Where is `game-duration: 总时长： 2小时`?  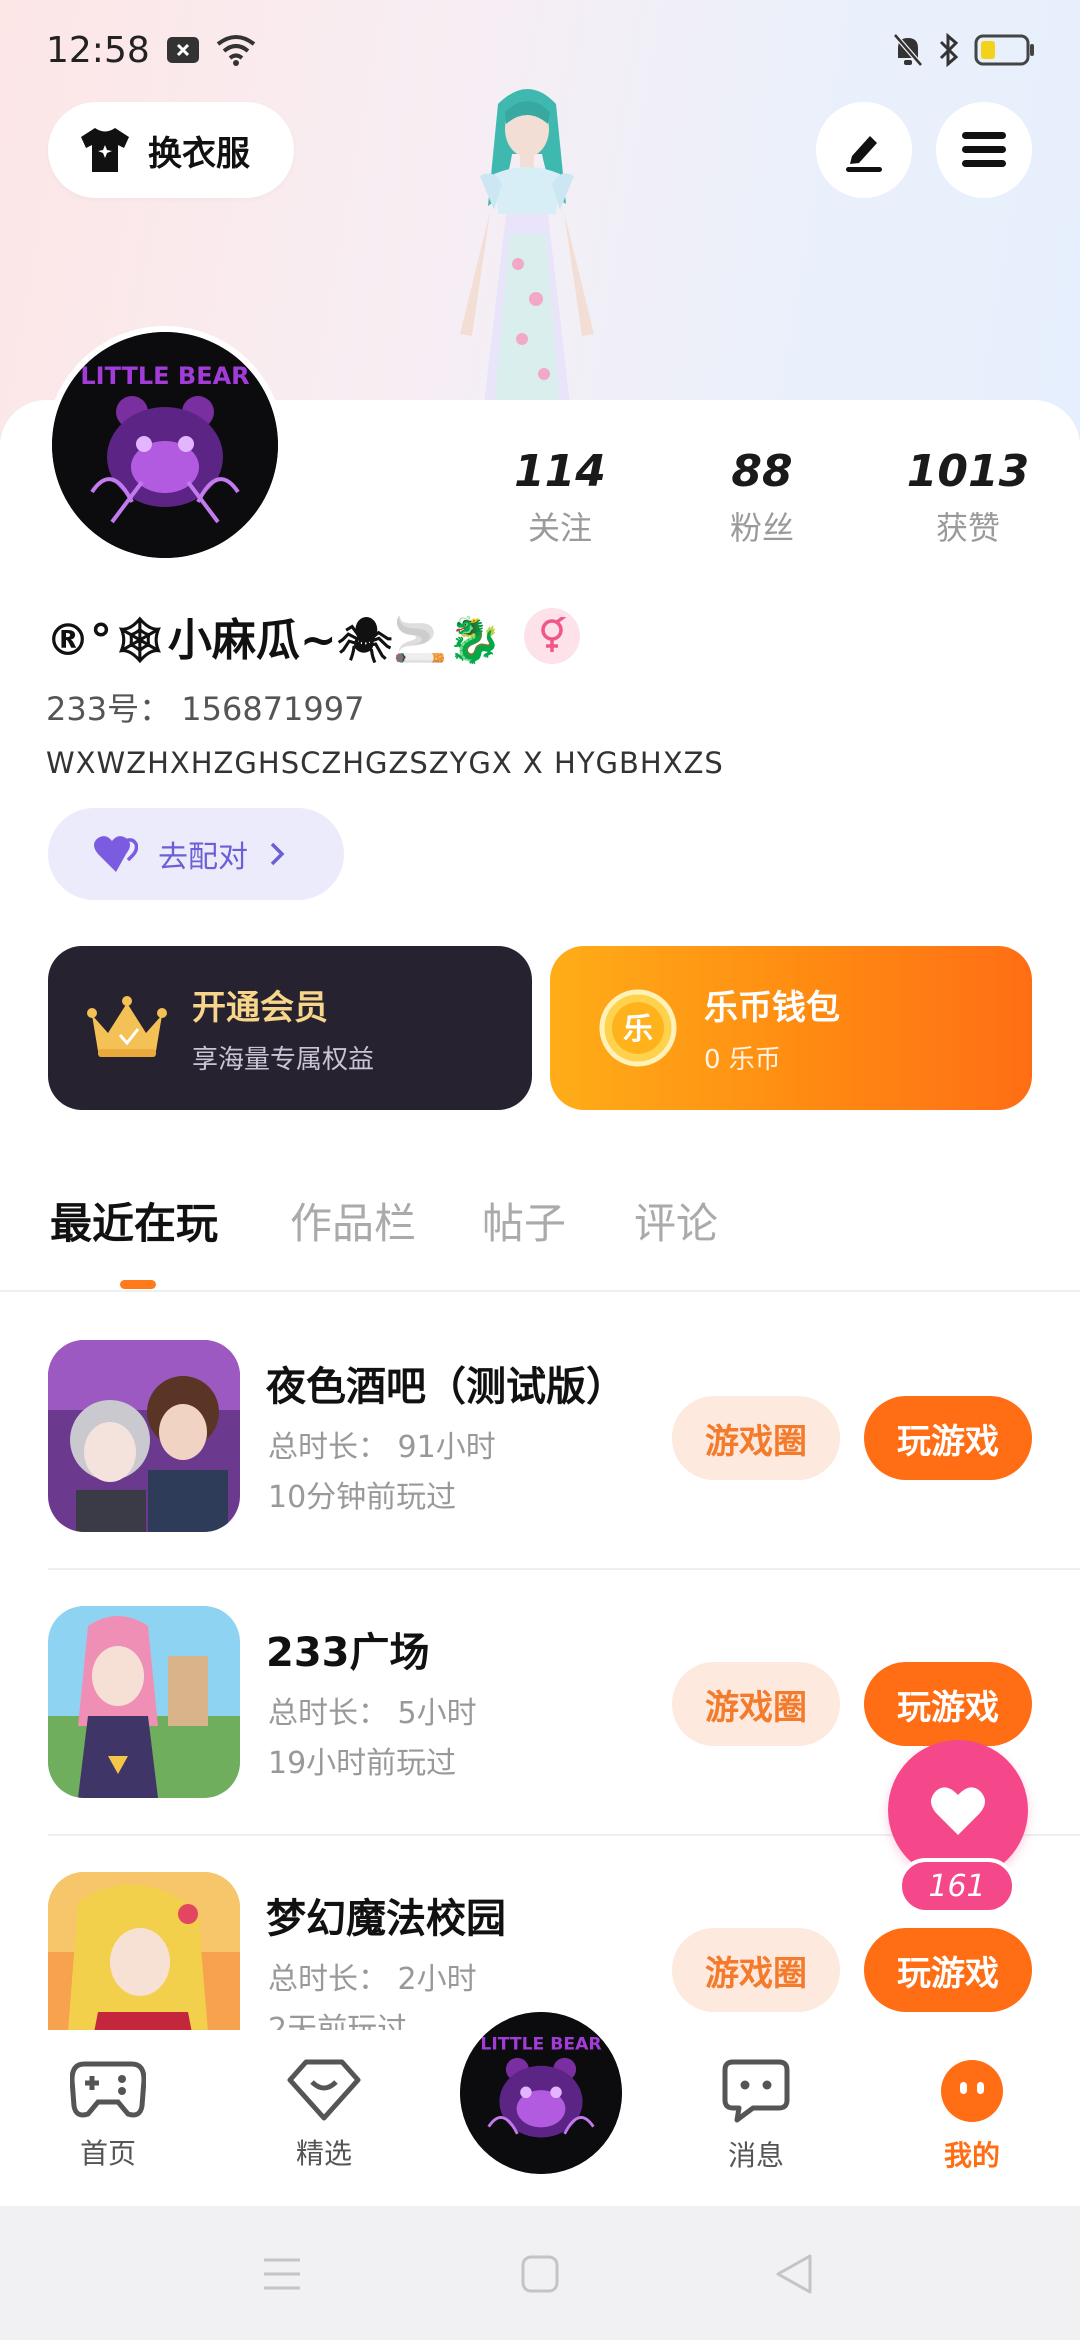 game-duration: 总时长： 2小时 is located at coordinates (372, 1979).